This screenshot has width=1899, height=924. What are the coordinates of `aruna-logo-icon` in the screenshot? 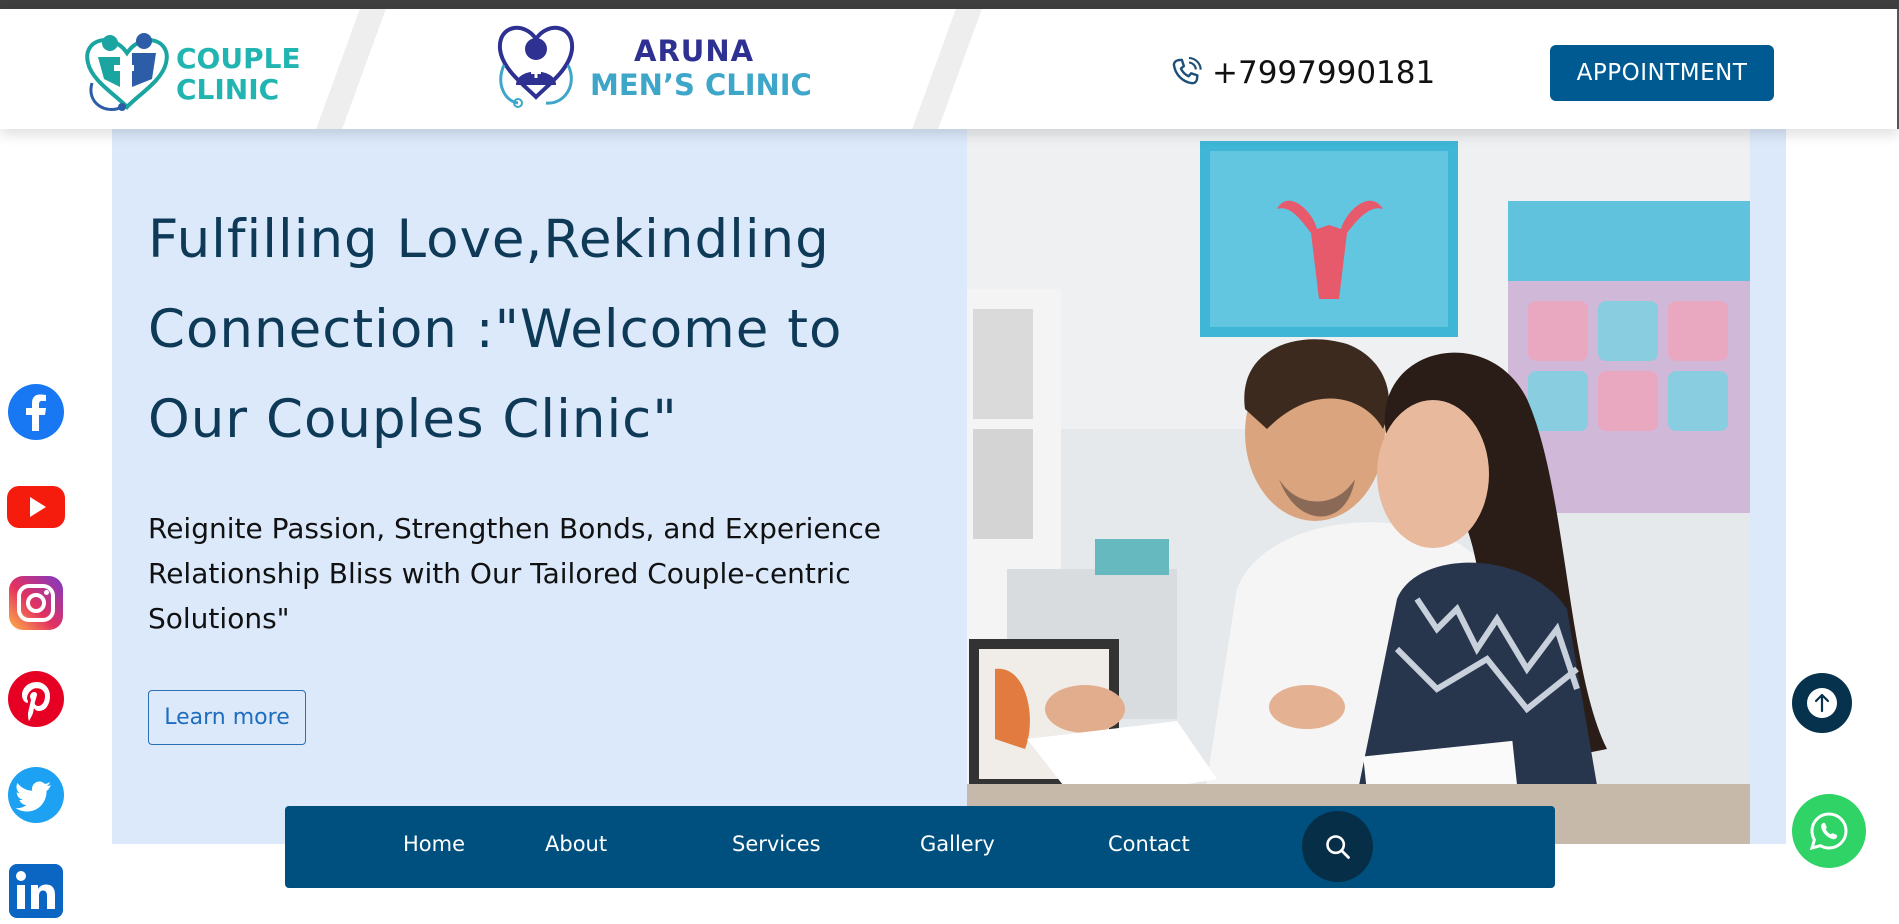 It's located at (536, 66).